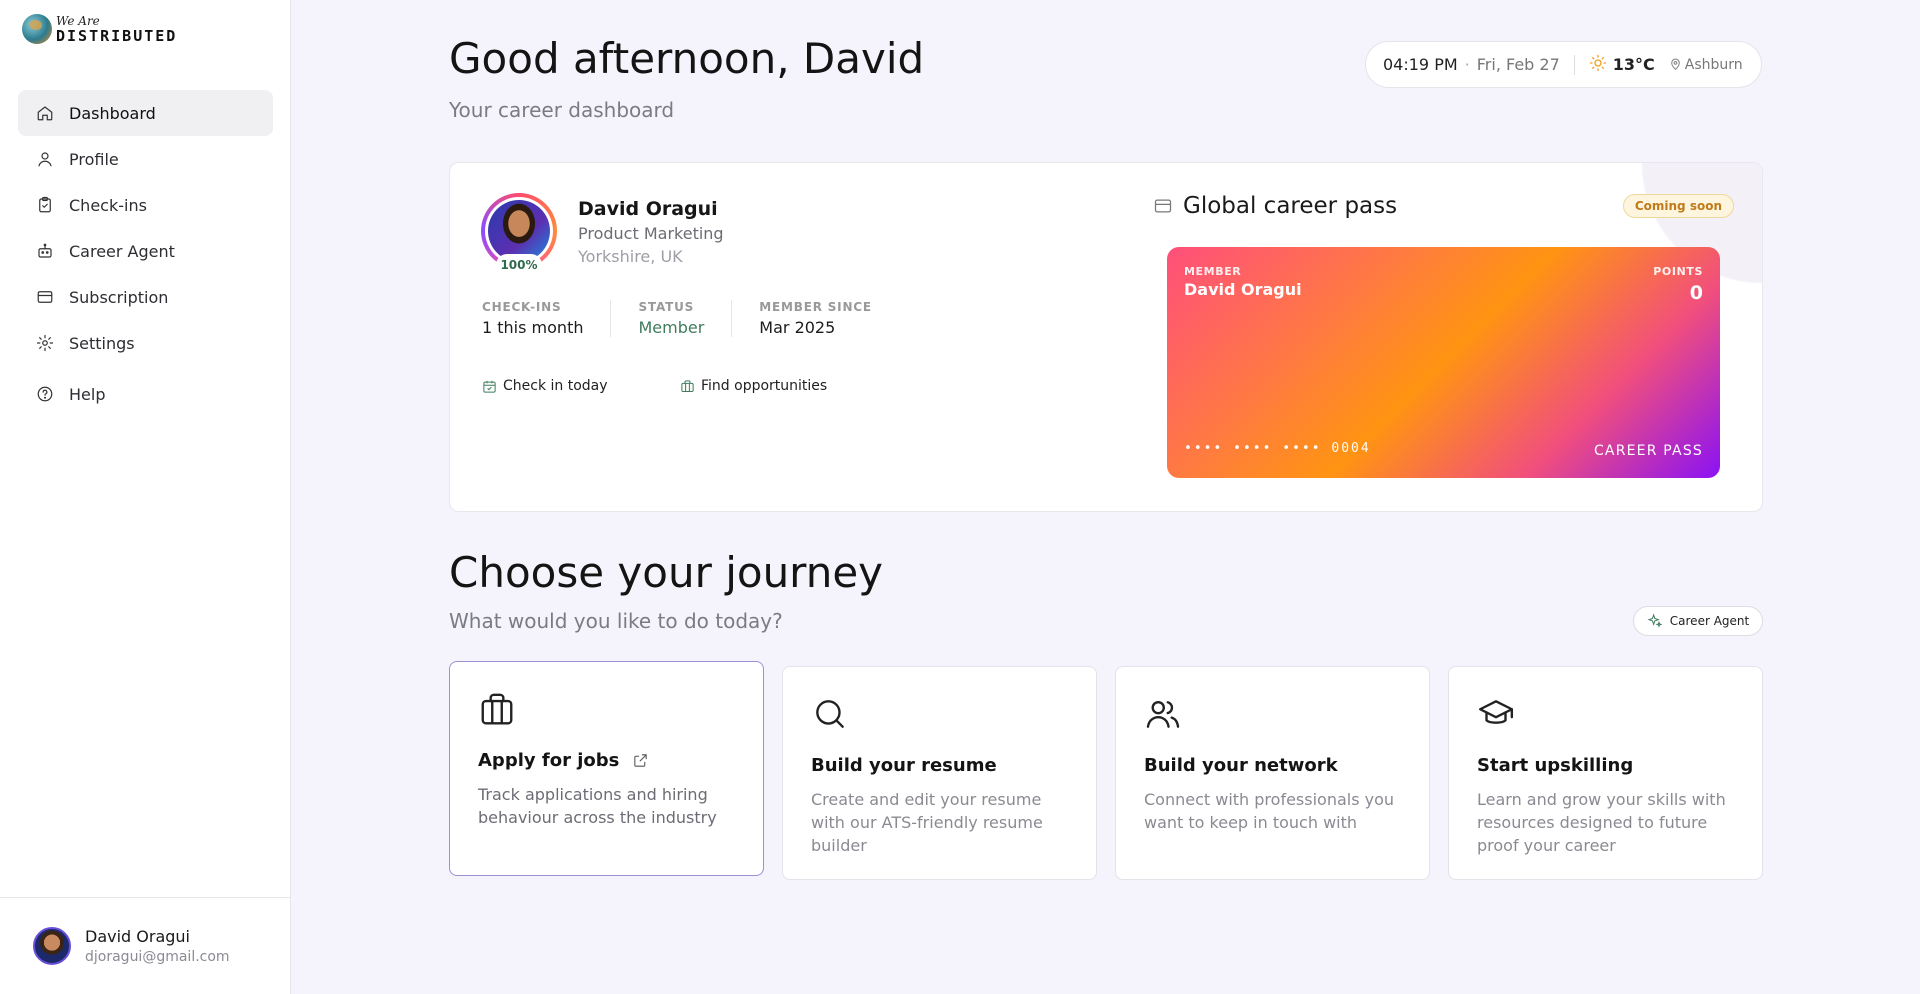 The width and height of the screenshot is (1920, 994). I want to click on stat-member-since: MEMBER SINCE Mar 2025, so click(829, 318).